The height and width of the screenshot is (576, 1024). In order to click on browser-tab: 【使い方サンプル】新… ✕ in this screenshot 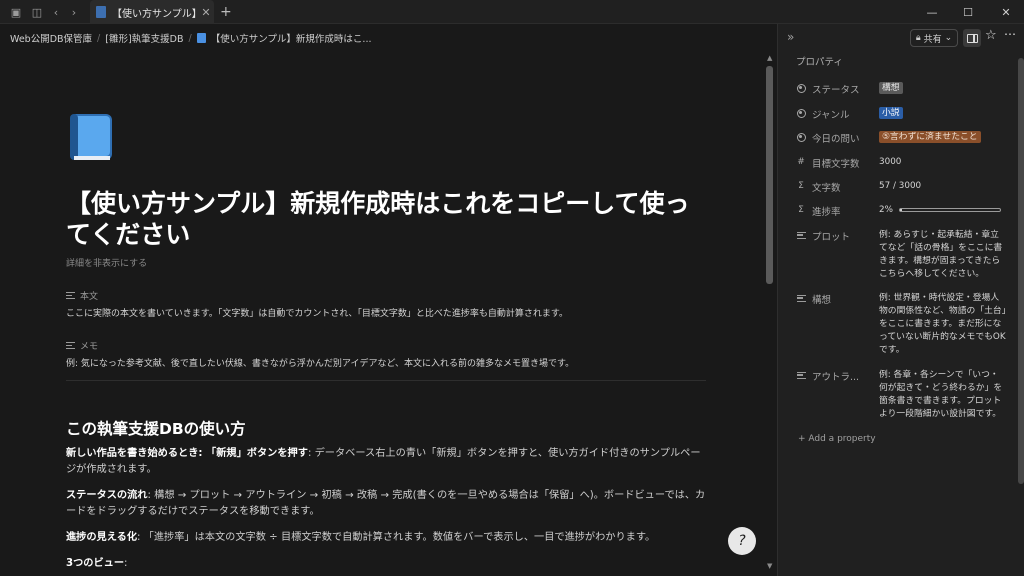, I will do `click(152, 12)`.